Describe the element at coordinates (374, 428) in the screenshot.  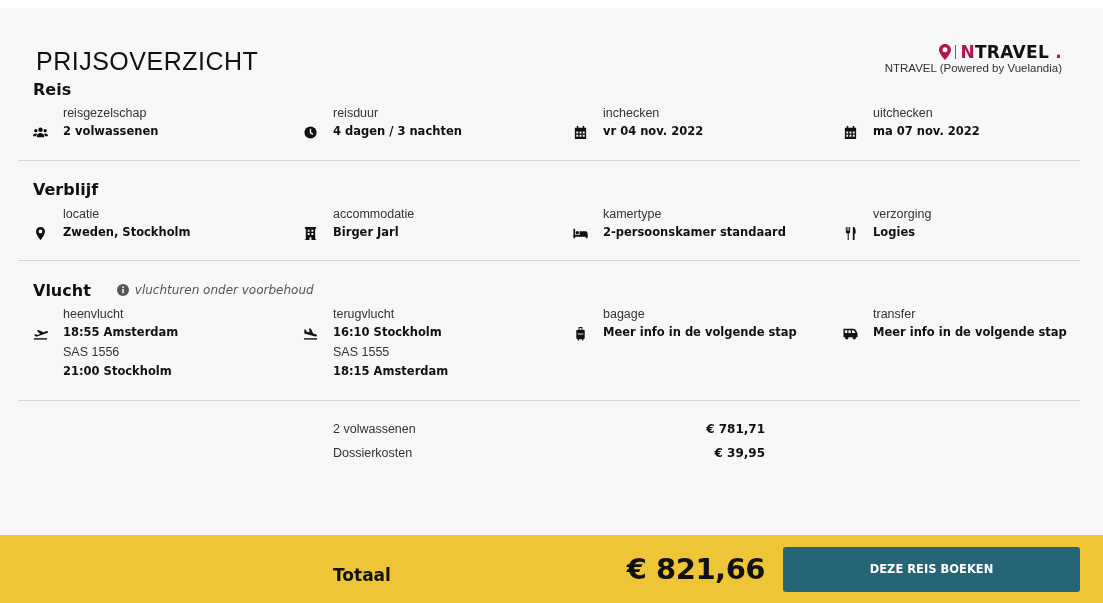
I see `price-label: 2 volwassenen` at that location.